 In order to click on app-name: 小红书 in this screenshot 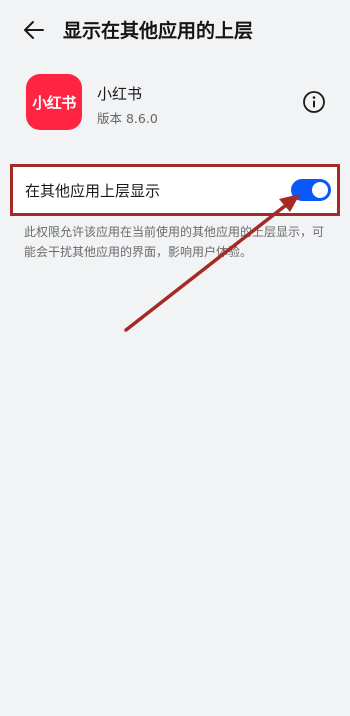, I will do `click(120, 94)`.